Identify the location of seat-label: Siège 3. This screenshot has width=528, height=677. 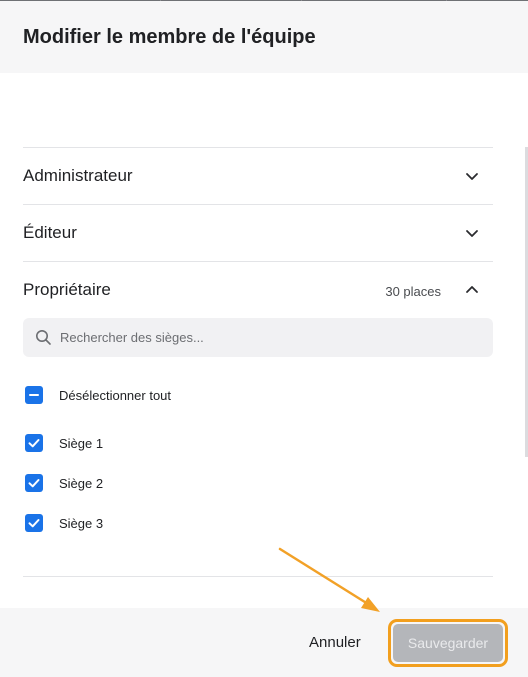
(81, 523).